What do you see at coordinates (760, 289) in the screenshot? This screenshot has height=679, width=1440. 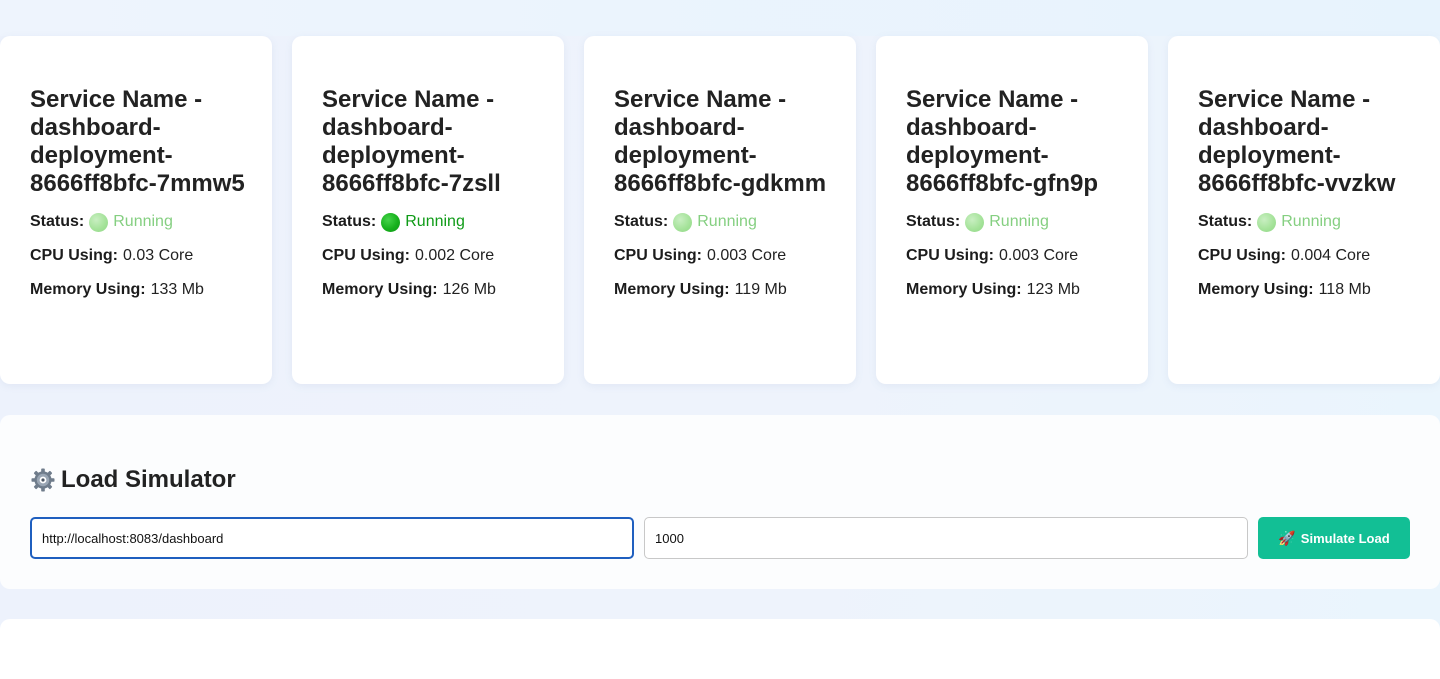 I see `memory-value: 119 Mb` at bounding box center [760, 289].